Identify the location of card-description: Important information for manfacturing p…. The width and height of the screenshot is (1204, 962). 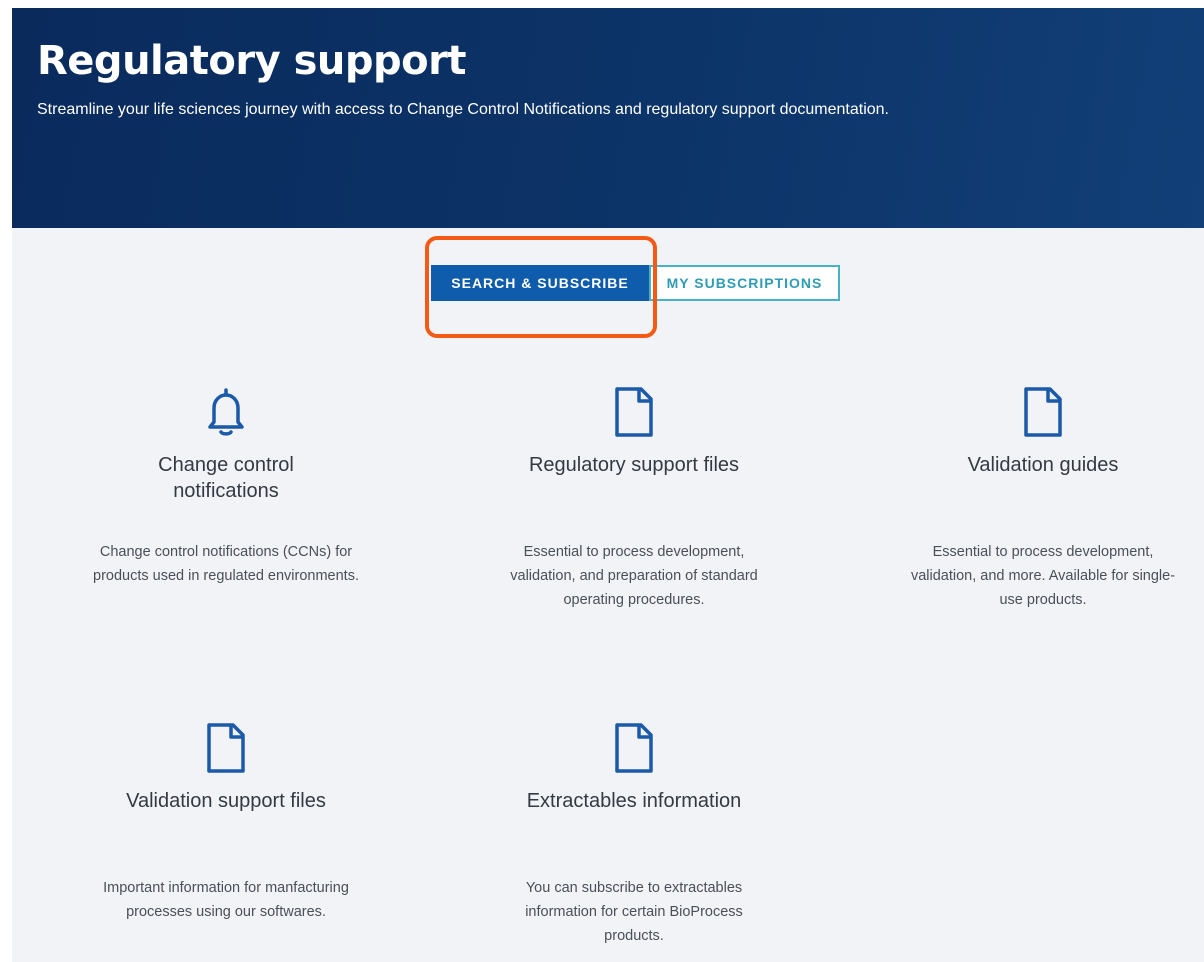
(226, 900).